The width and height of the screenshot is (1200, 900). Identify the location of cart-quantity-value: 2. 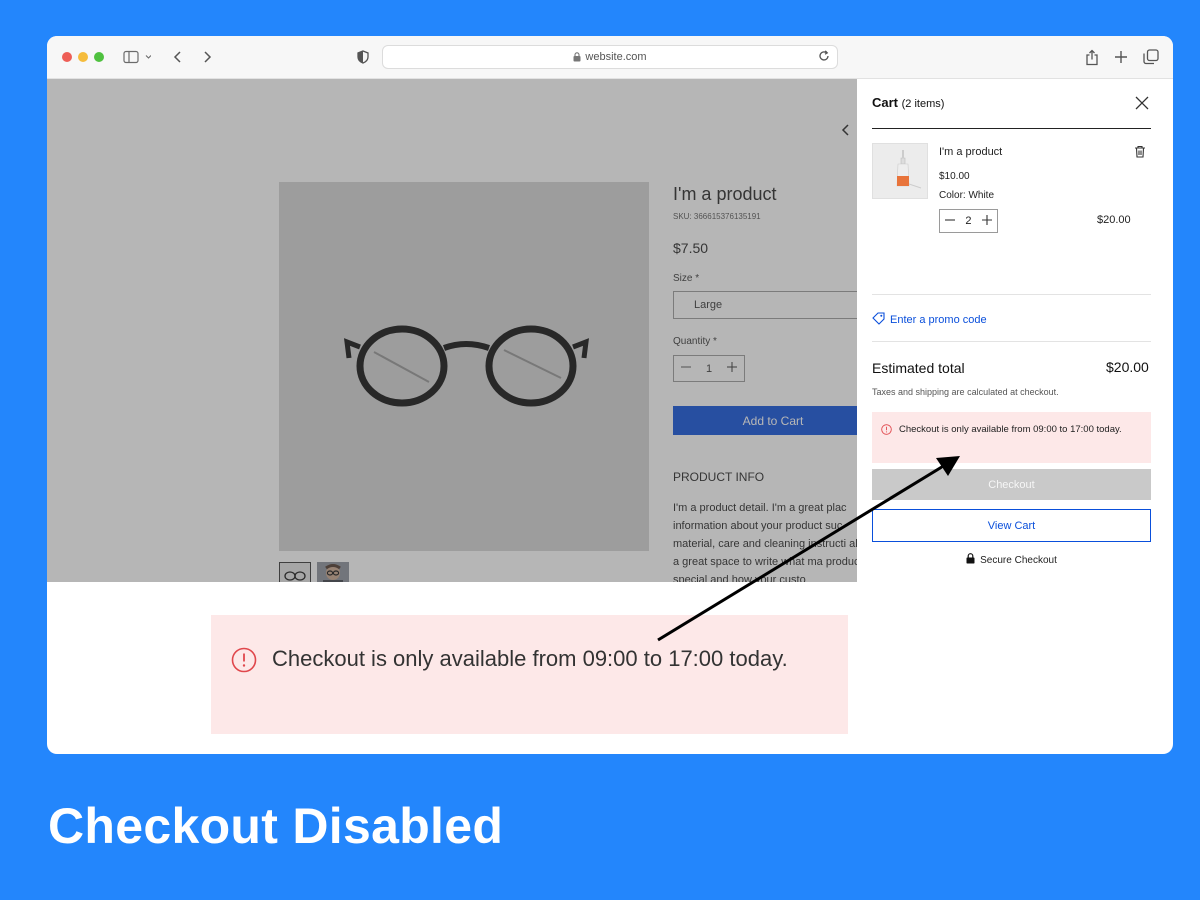
(968, 221).